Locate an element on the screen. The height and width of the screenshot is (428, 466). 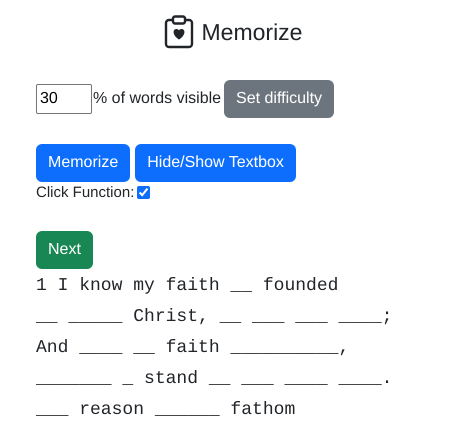
clipboard-heart-icon is located at coordinates (179, 32).